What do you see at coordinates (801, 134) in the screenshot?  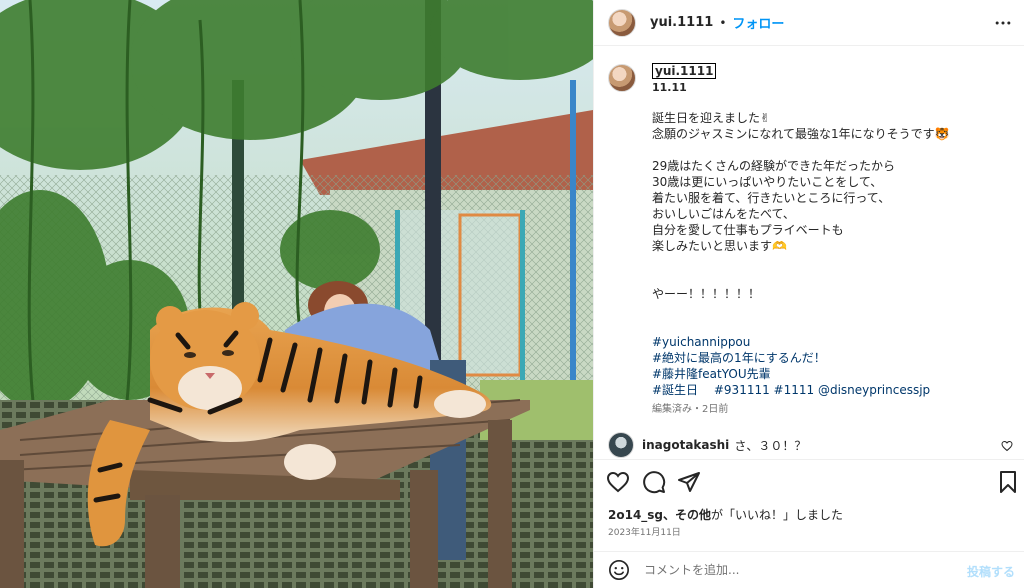 I see `caption-line: 念願のジャスミンになれて最強な1年になりそうです🐯` at bounding box center [801, 134].